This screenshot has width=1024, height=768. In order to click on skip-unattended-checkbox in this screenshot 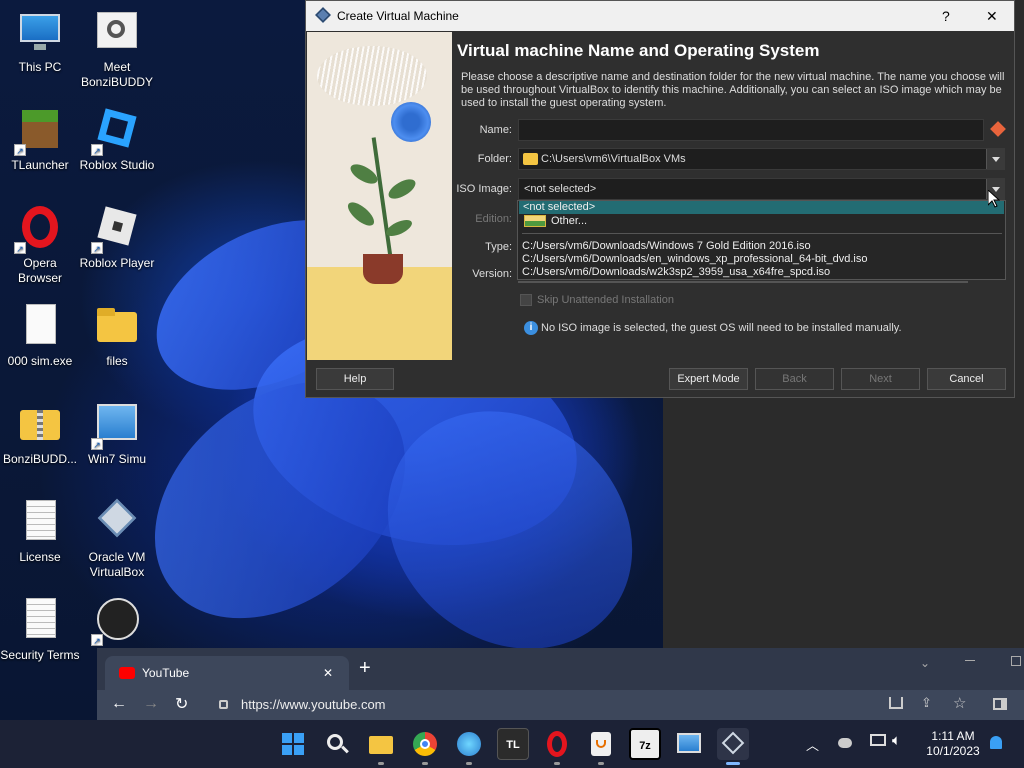, I will do `click(526, 300)`.